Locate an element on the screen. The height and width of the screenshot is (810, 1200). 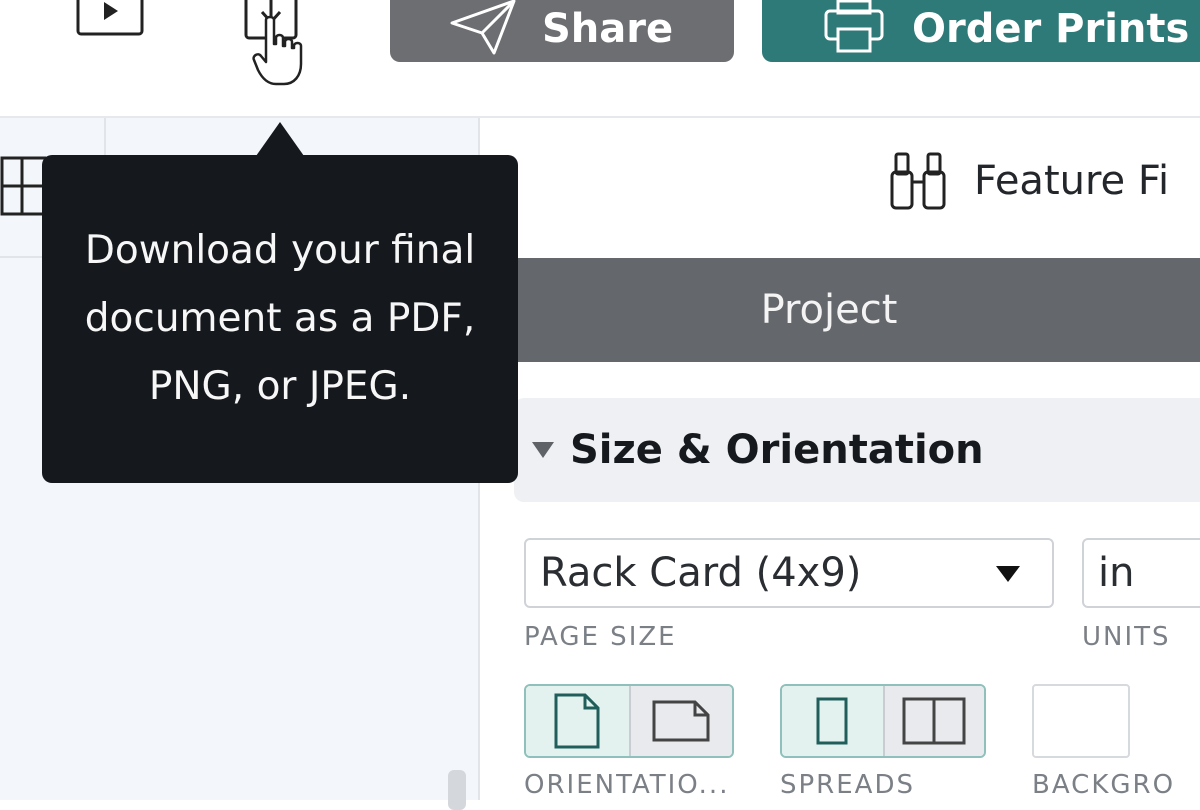
play-icon is located at coordinates (110, 18).